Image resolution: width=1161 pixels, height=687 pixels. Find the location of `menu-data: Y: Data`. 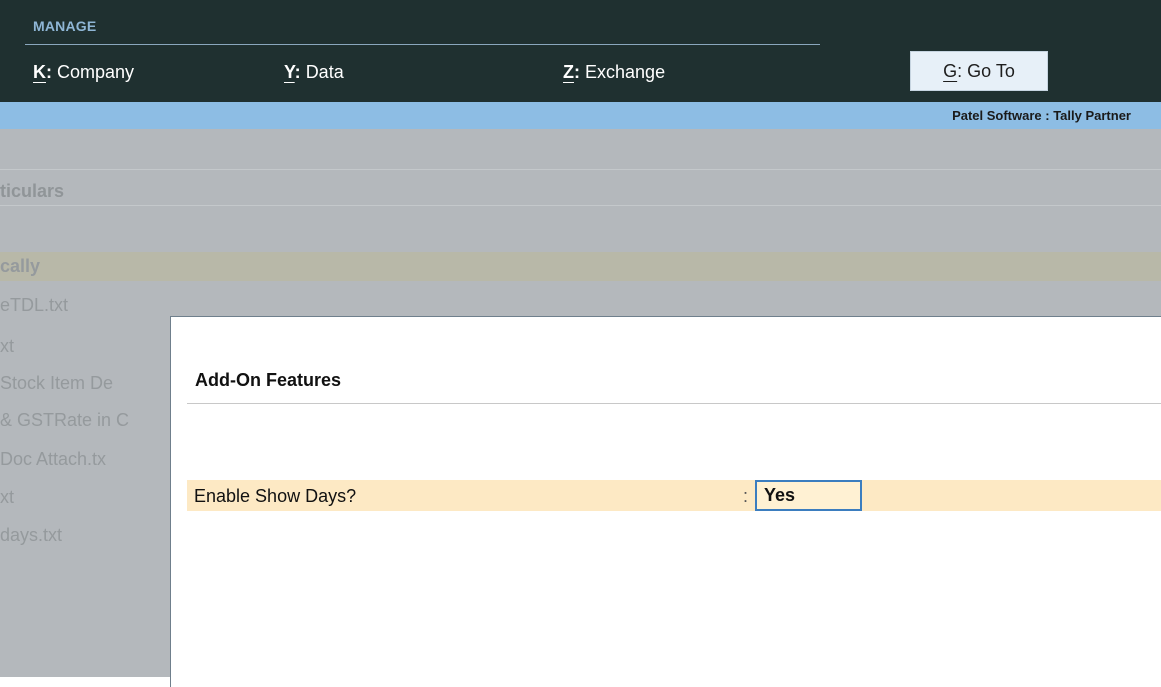

menu-data: Y: Data is located at coordinates (314, 72).